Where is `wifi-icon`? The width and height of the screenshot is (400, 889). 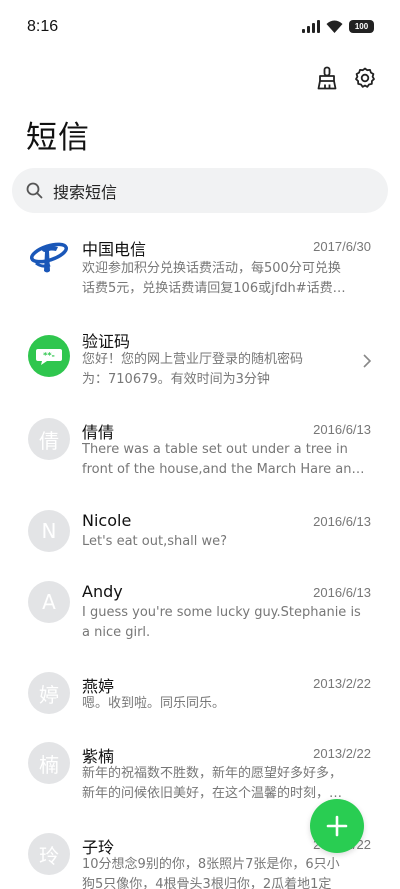
wifi-icon is located at coordinates (334, 26).